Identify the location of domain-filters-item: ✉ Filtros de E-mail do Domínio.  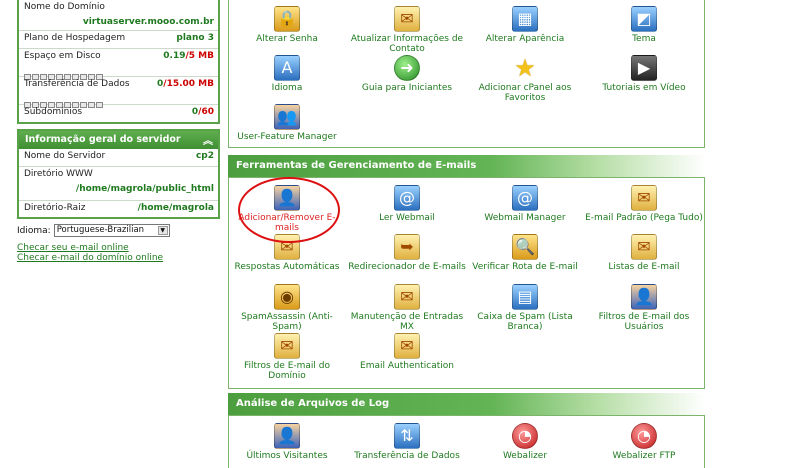
(287, 357).